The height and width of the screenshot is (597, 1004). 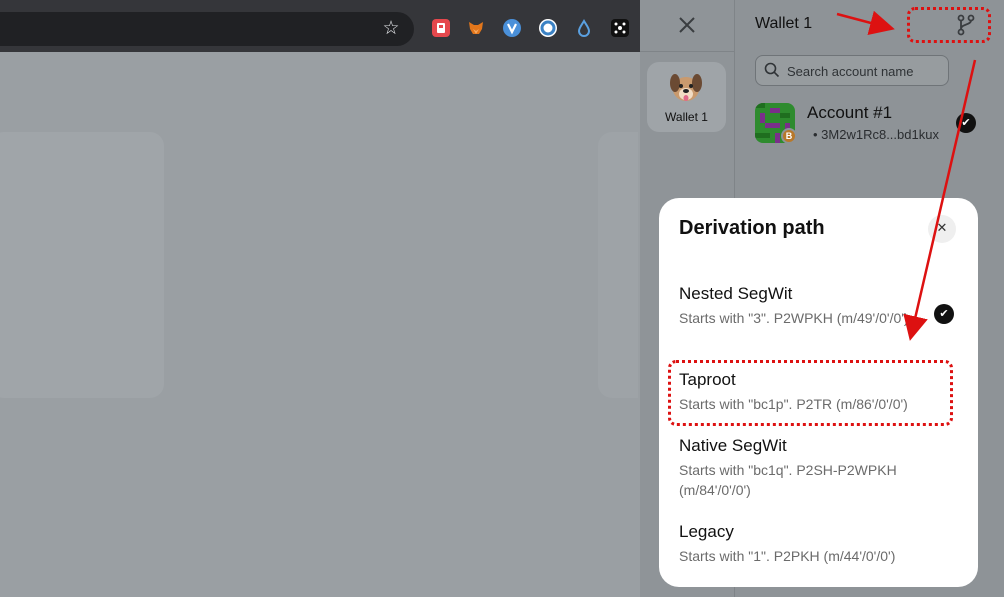 What do you see at coordinates (548, 28) in the screenshot?
I see `extension-ring-icon` at bounding box center [548, 28].